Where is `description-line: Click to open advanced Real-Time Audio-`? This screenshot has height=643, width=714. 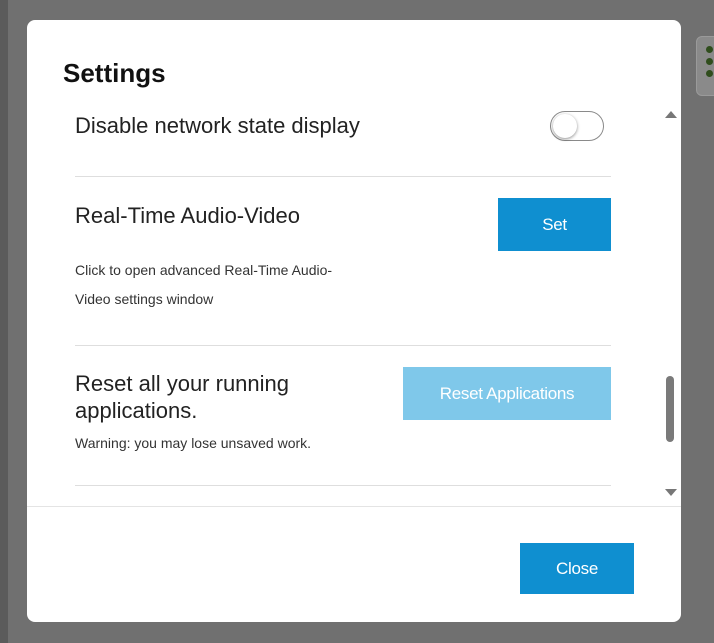
description-line: Click to open advanced Real-Time Audio- is located at coordinates (204, 270).